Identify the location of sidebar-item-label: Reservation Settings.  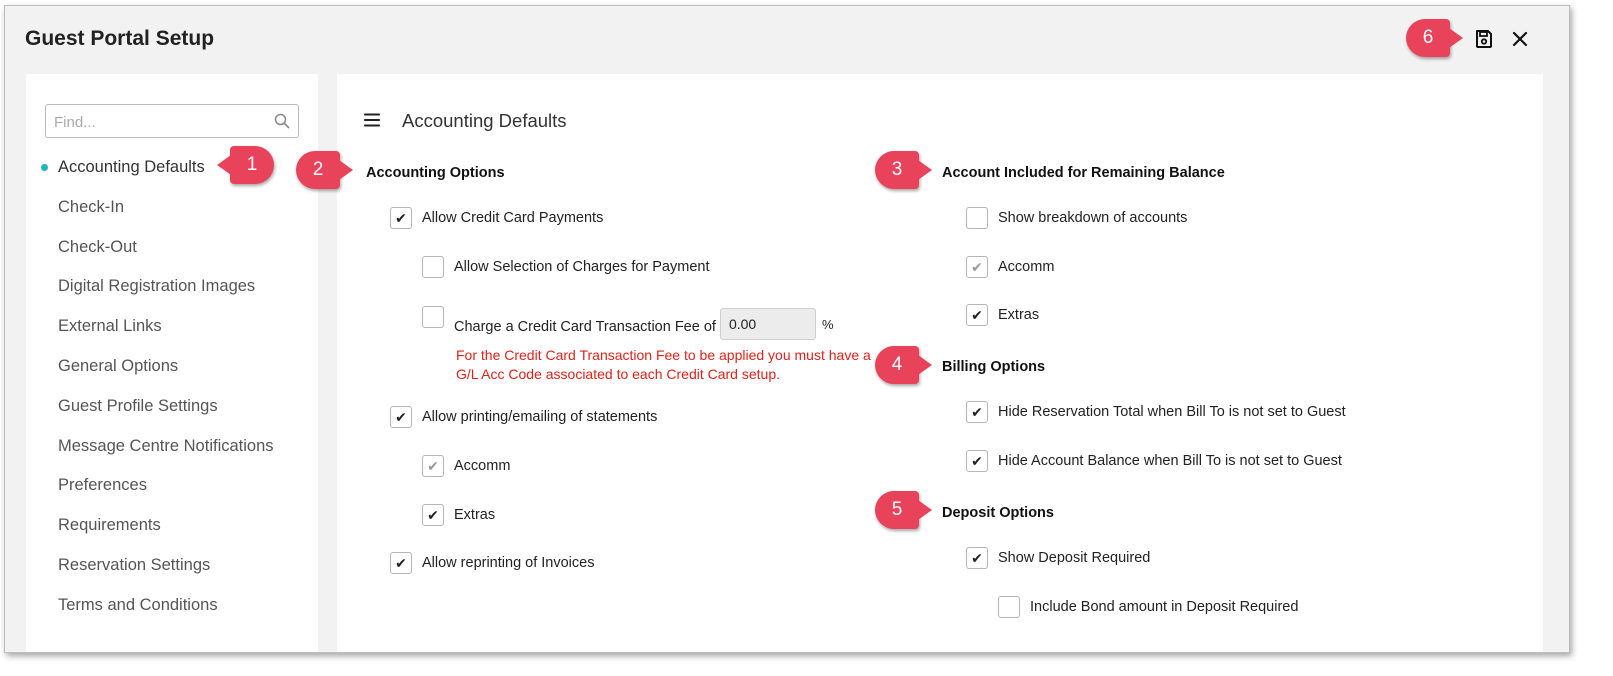
(134, 564).